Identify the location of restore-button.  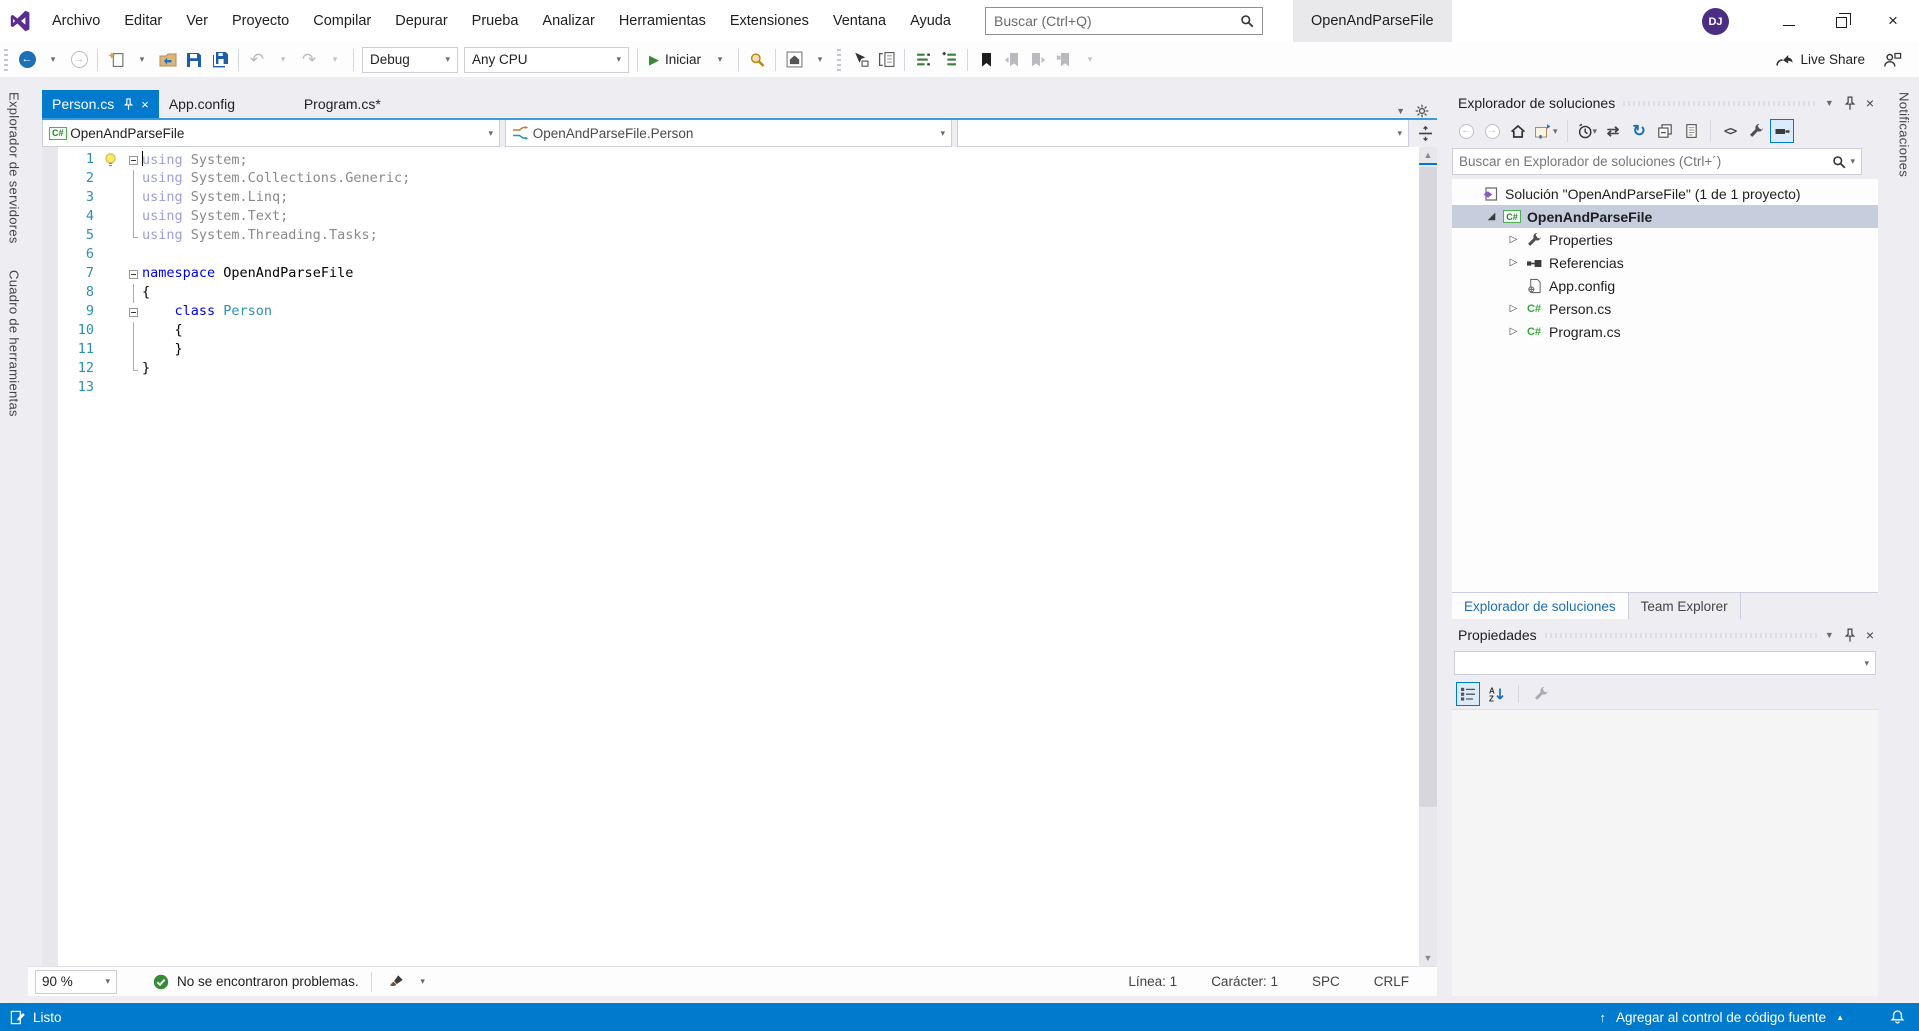
(1841, 21).